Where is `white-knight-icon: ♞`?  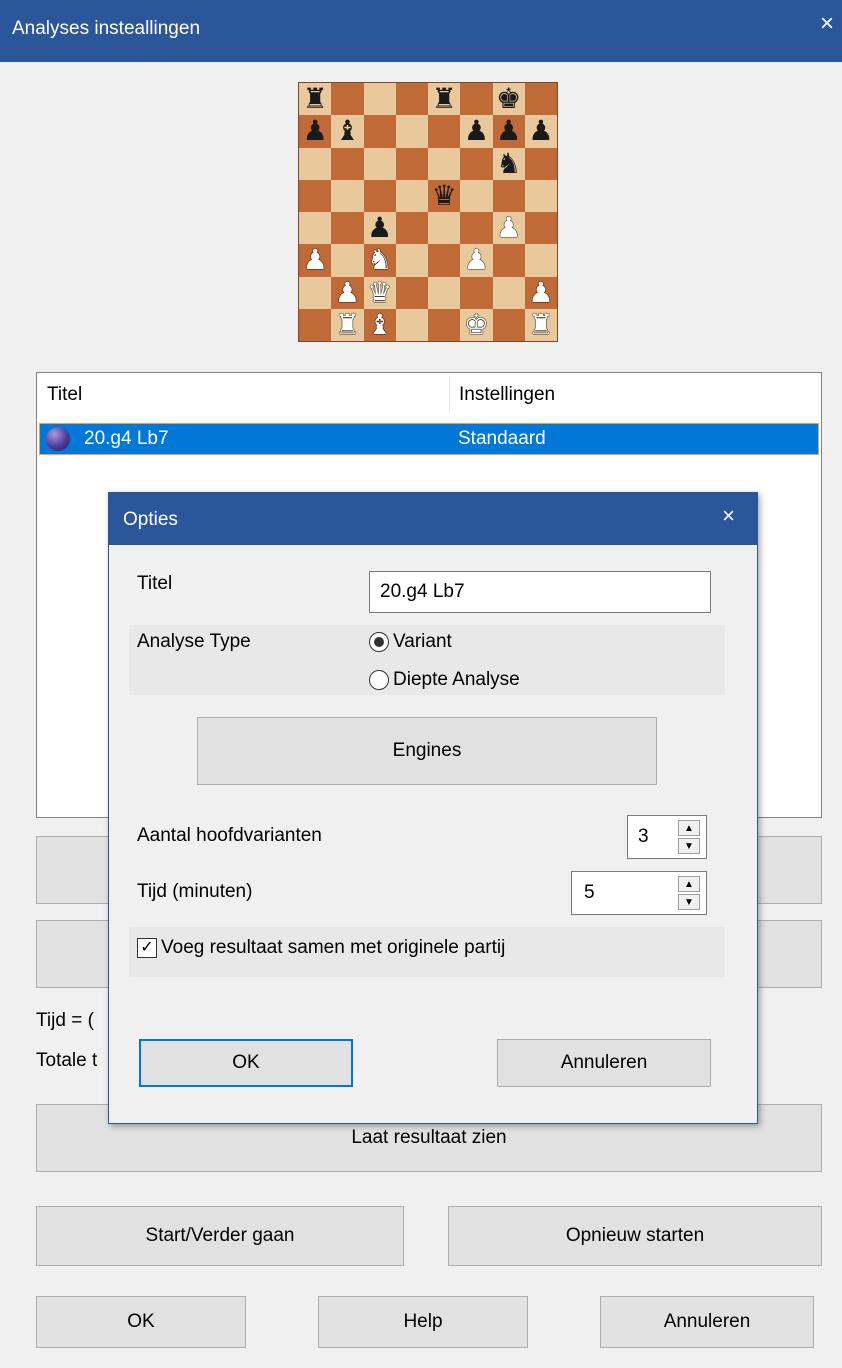
white-knight-icon: ♞ is located at coordinates (380, 260).